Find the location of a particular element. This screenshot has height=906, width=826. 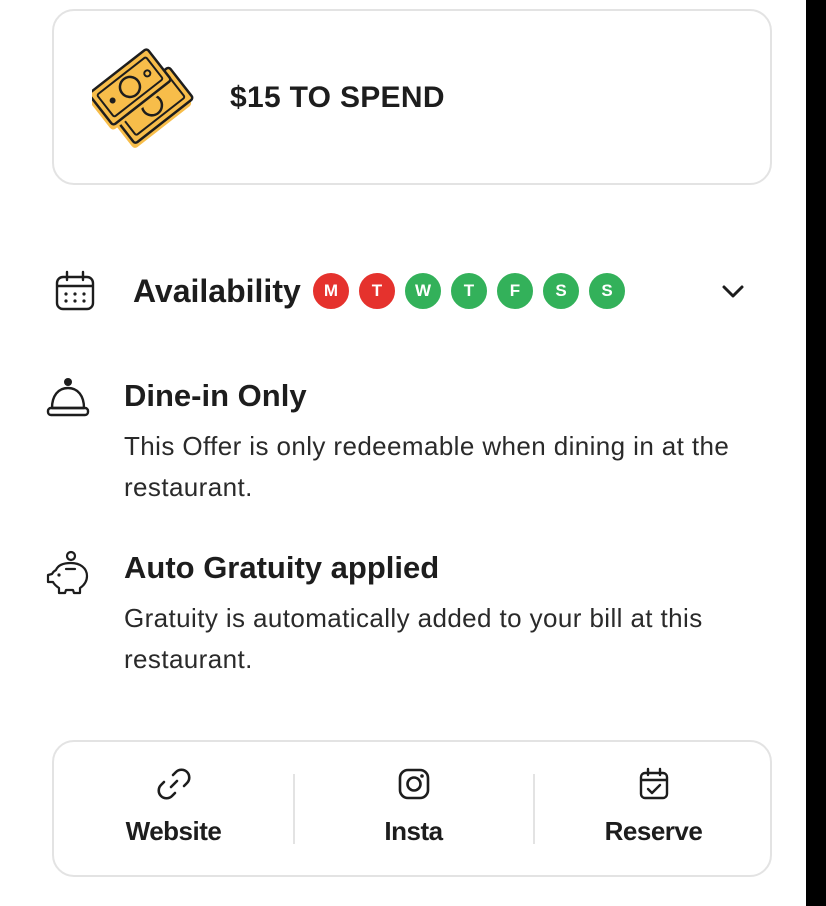

reserve-label: Reserve is located at coordinates (653, 831).